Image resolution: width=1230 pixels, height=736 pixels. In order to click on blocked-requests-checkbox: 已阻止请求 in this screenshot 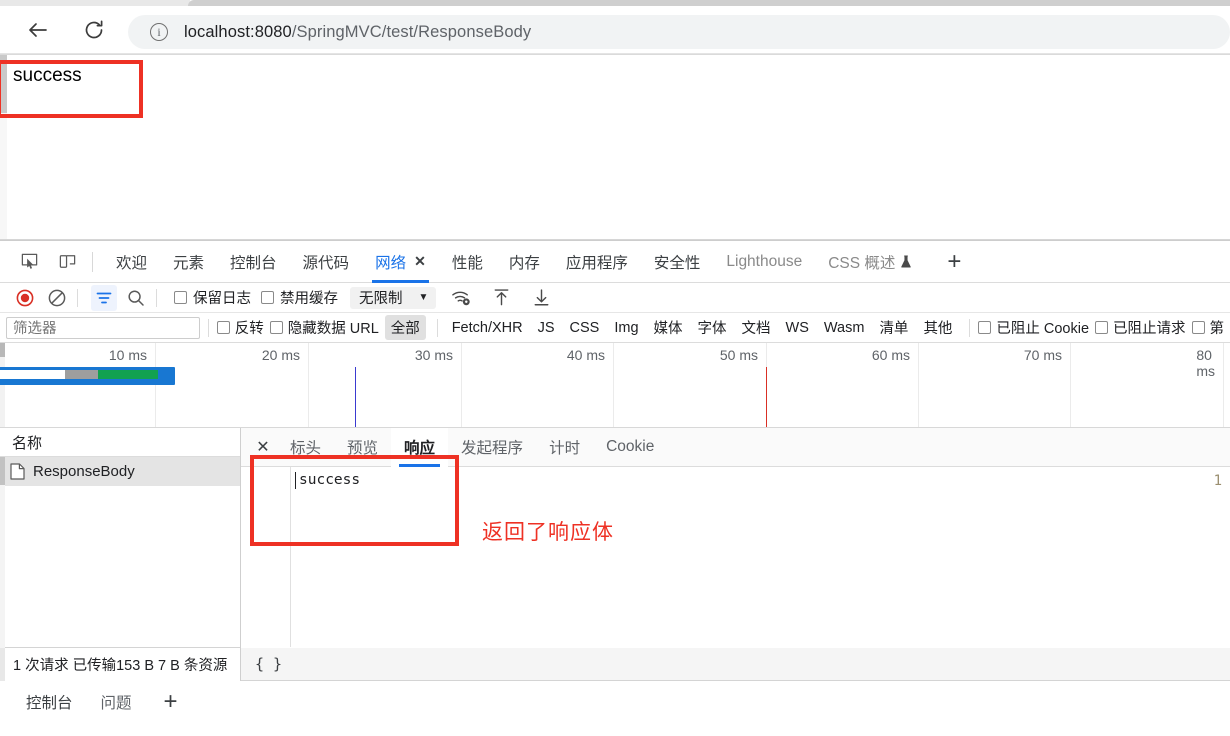, I will do `click(1140, 327)`.